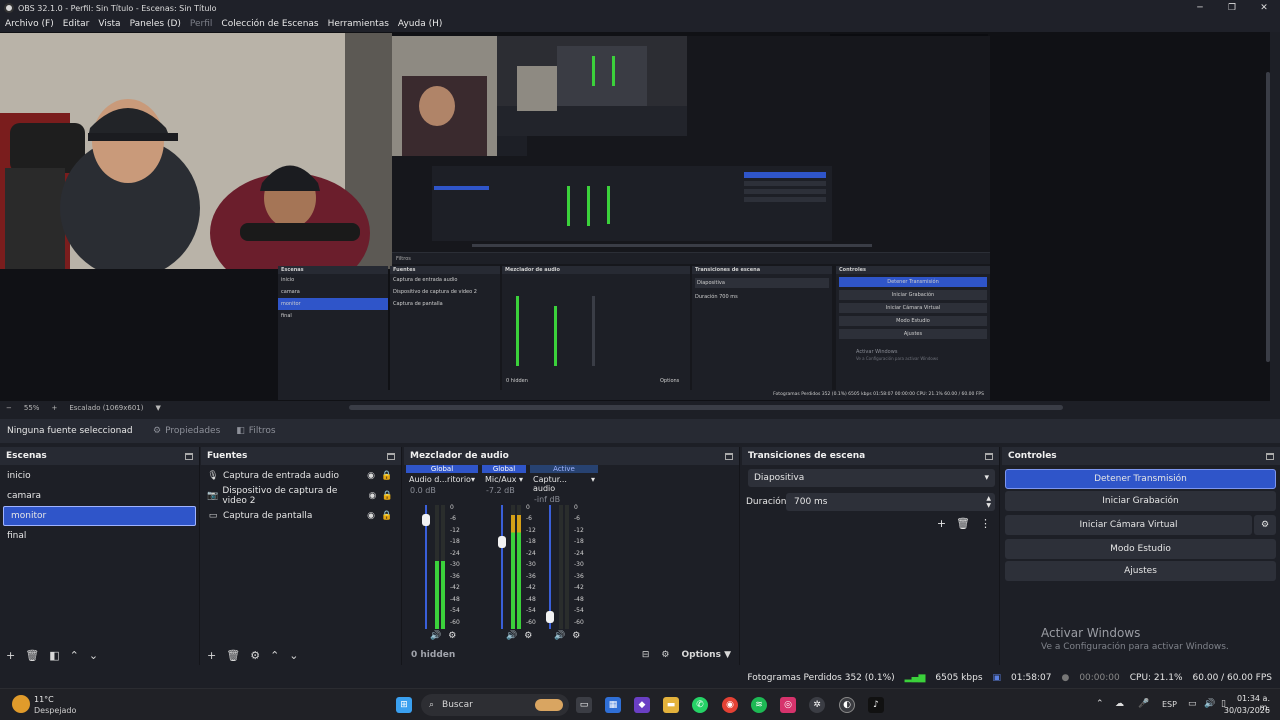  I want to click on whatsapp-icon: ✆, so click(700, 705).